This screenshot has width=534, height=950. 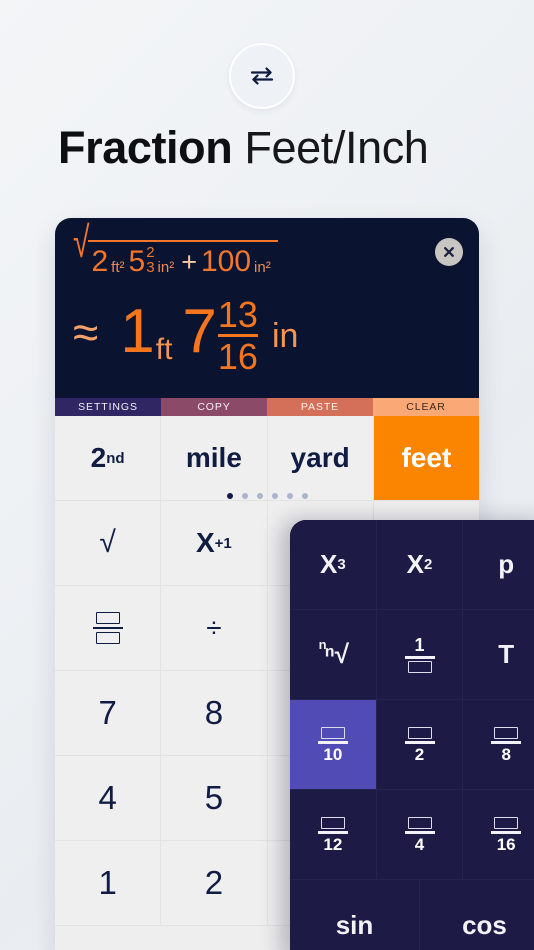 What do you see at coordinates (150, 252) in the screenshot?
I see `expr-term2-num: 2` at bounding box center [150, 252].